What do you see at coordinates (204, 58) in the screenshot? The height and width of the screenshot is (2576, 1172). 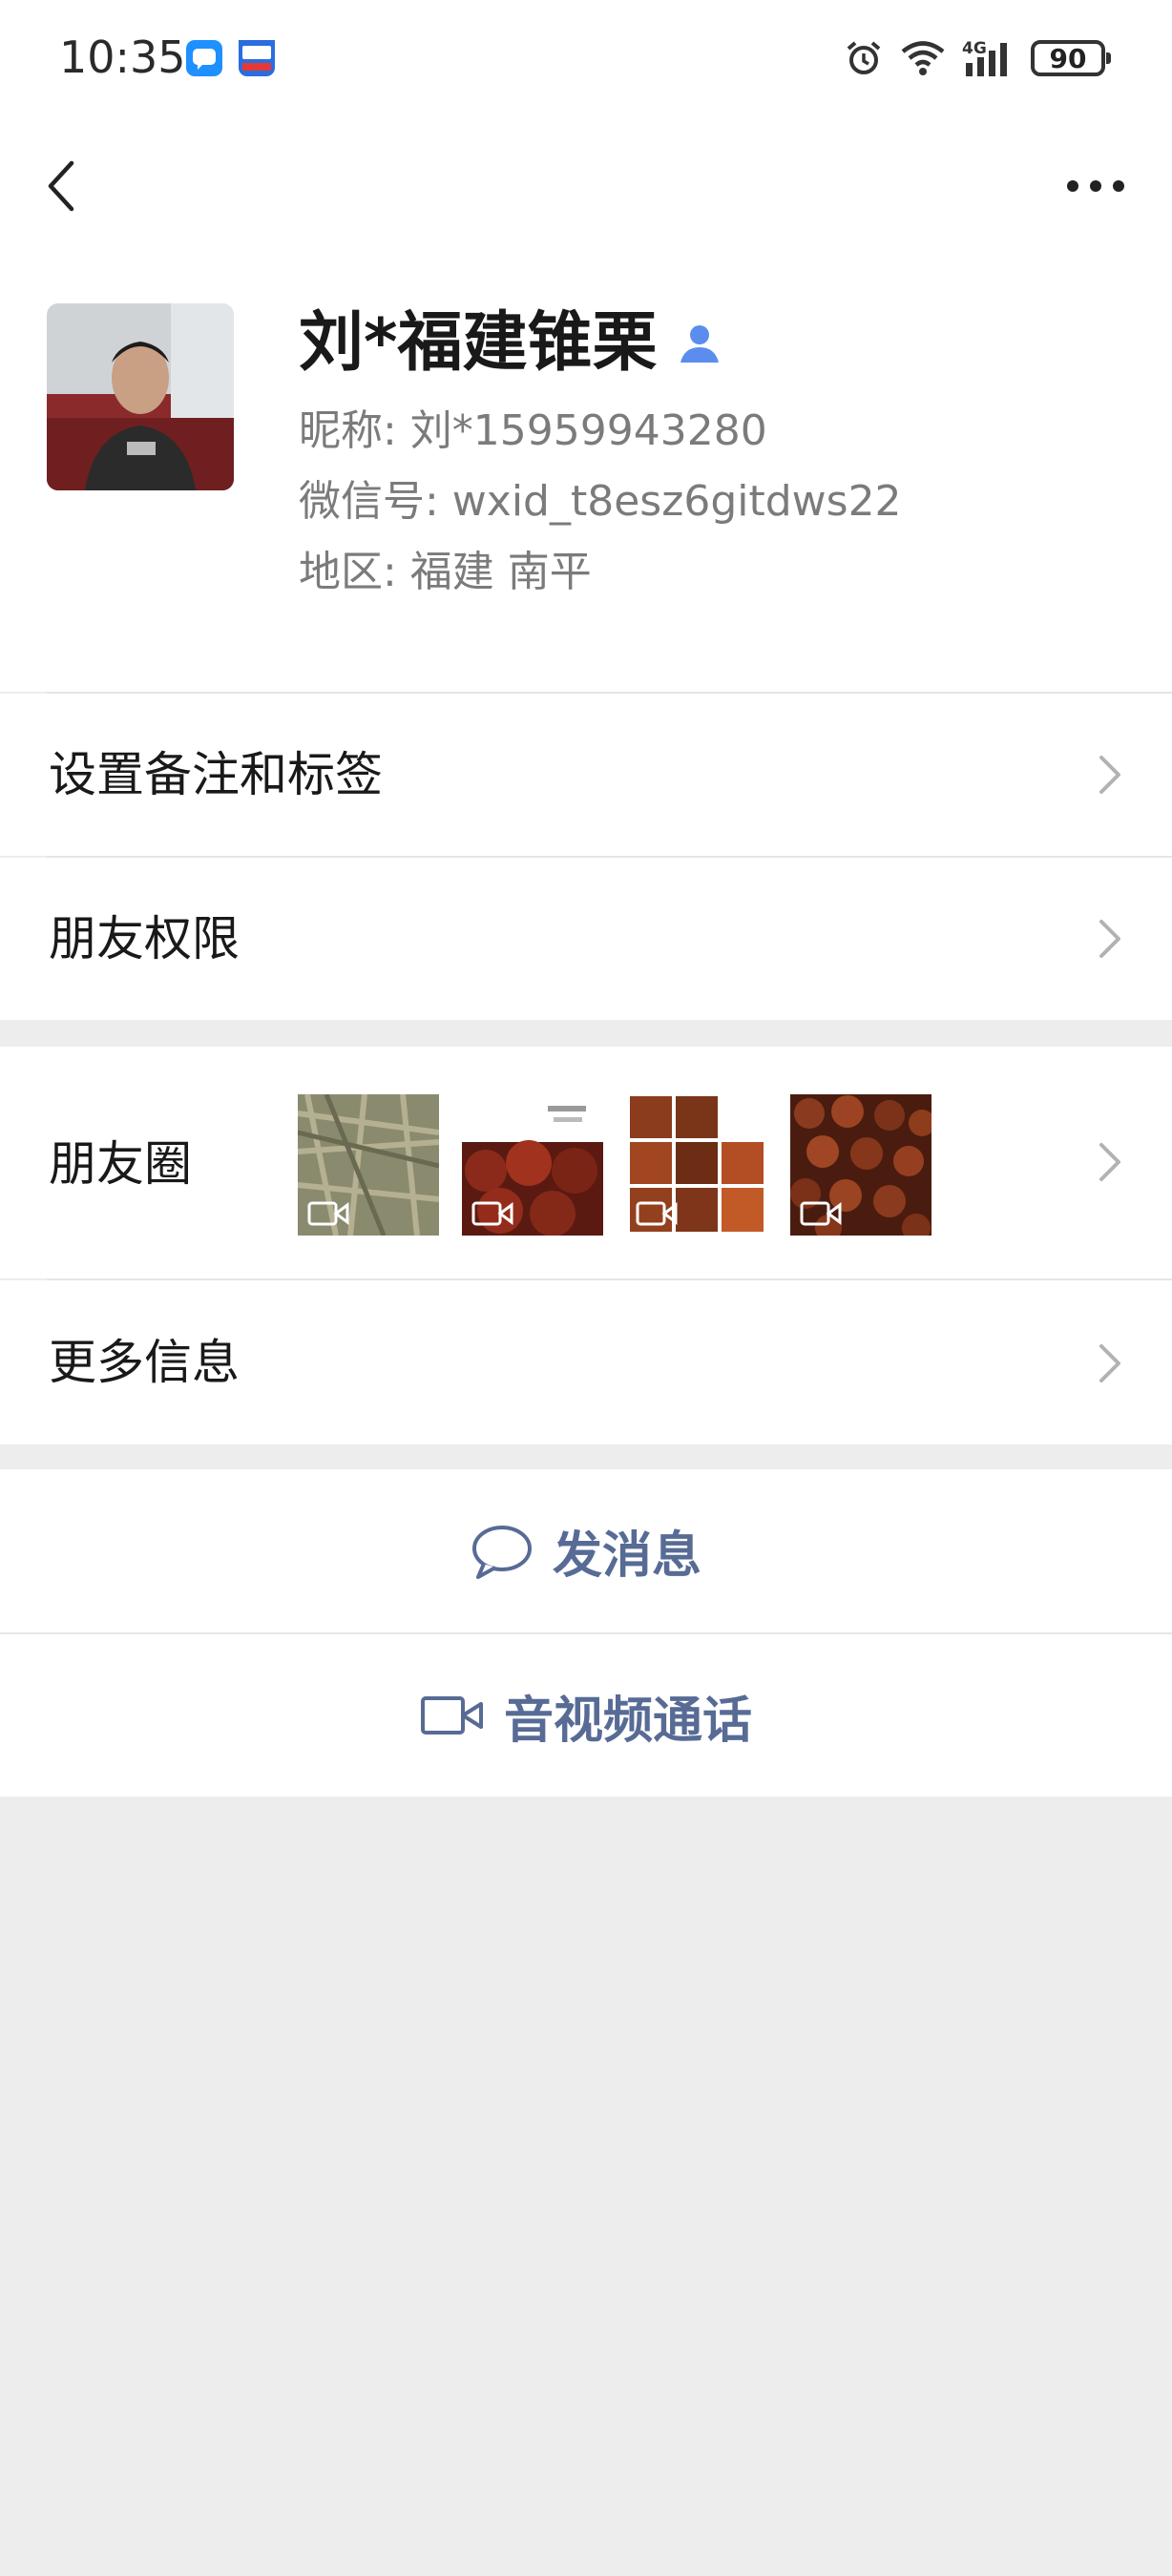 I see `message-app-icon` at bounding box center [204, 58].